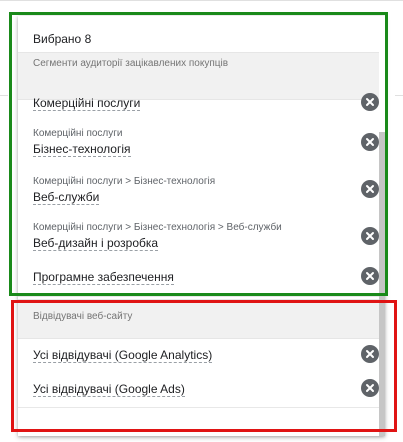 This screenshot has width=403, height=442. What do you see at coordinates (62, 39) in the screenshot?
I see `selected-count: Вибрано 8` at bounding box center [62, 39].